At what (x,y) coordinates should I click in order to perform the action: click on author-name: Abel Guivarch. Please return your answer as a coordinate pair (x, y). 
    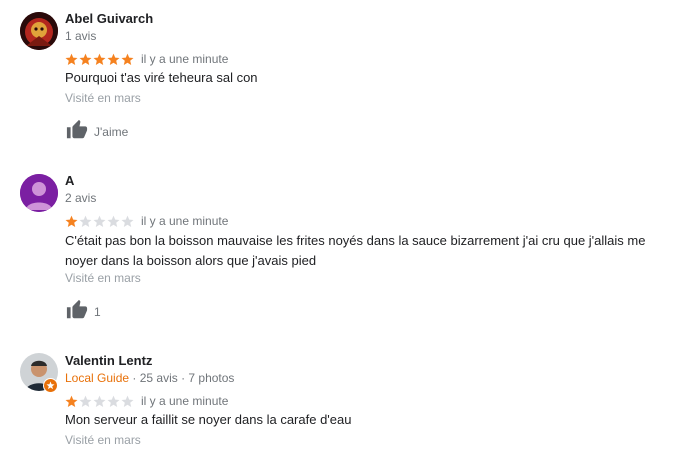
    Looking at the image, I should click on (109, 18).